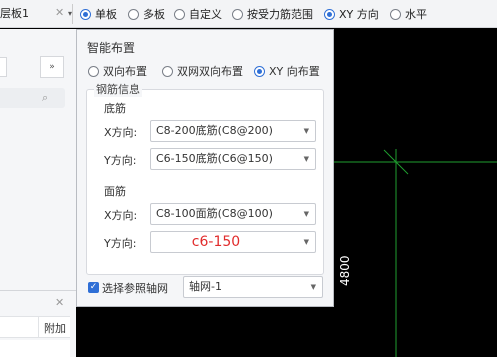 Image resolution: width=497 pixels, height=357 pixels. What do you see at coordinates (154, 14) in the screenshot?
I see `option-label: 多板` at bounding box center [154, 14].